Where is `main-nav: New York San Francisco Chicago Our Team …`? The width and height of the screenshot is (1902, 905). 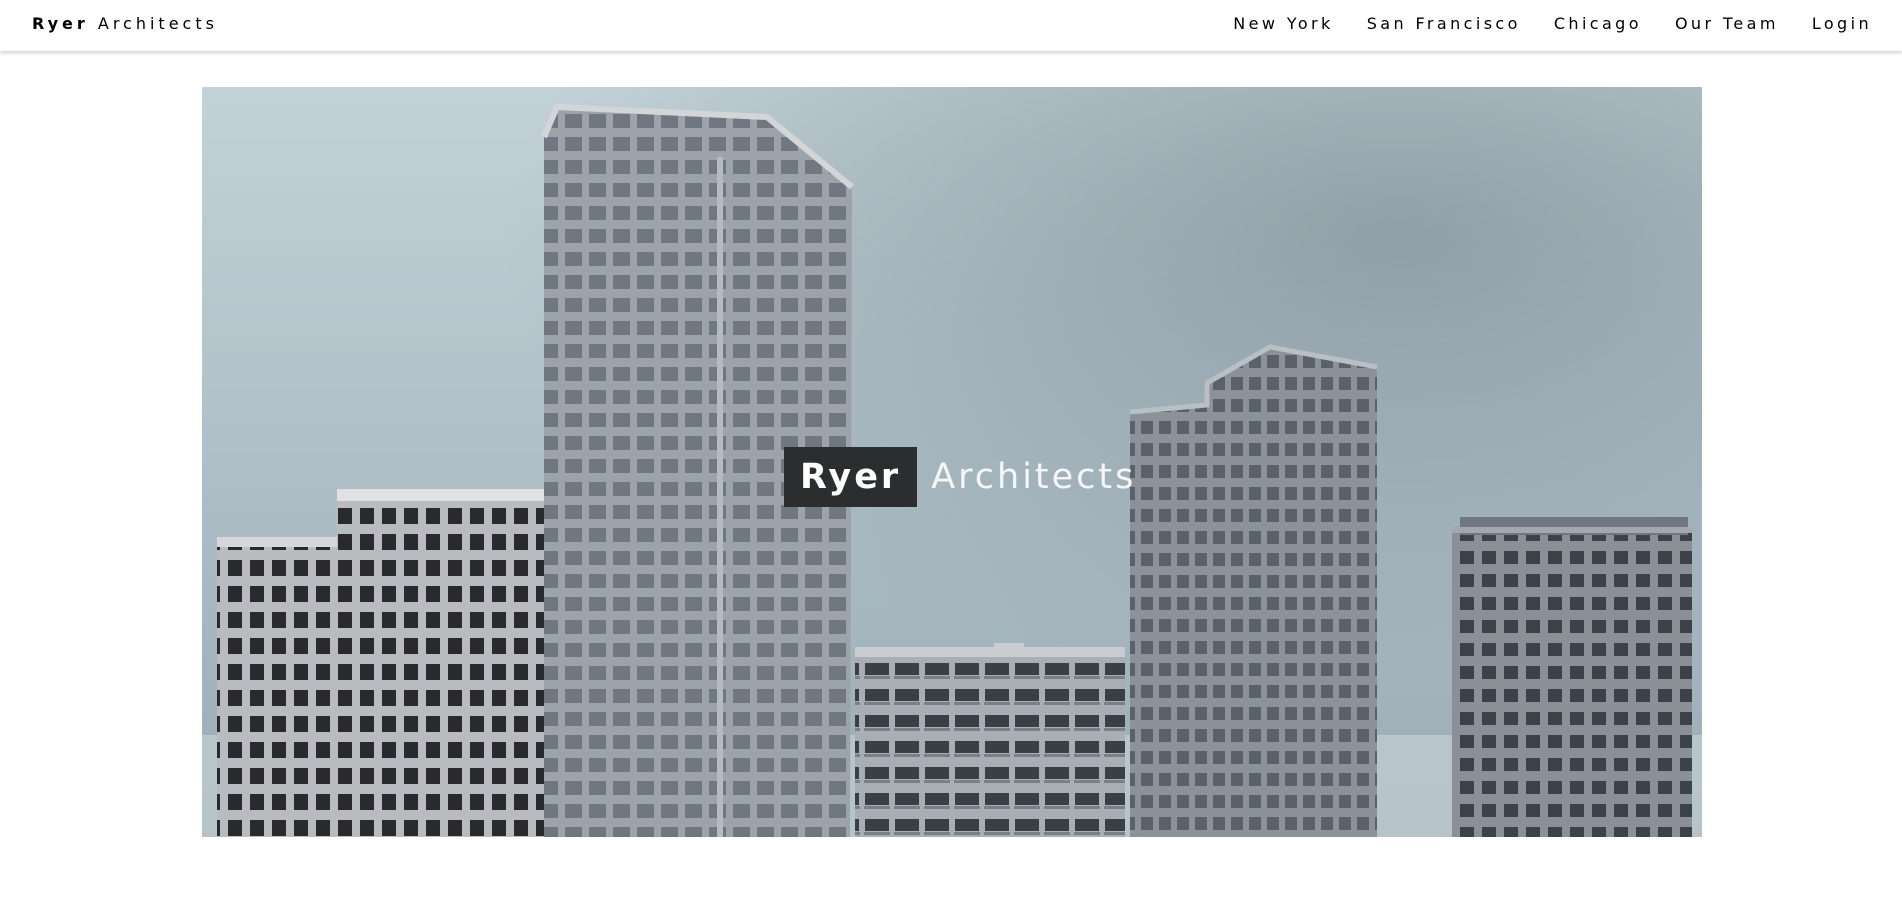
main-nav: New York San Francisco Chicago Our Team … is located at coordinates (1552, 23).